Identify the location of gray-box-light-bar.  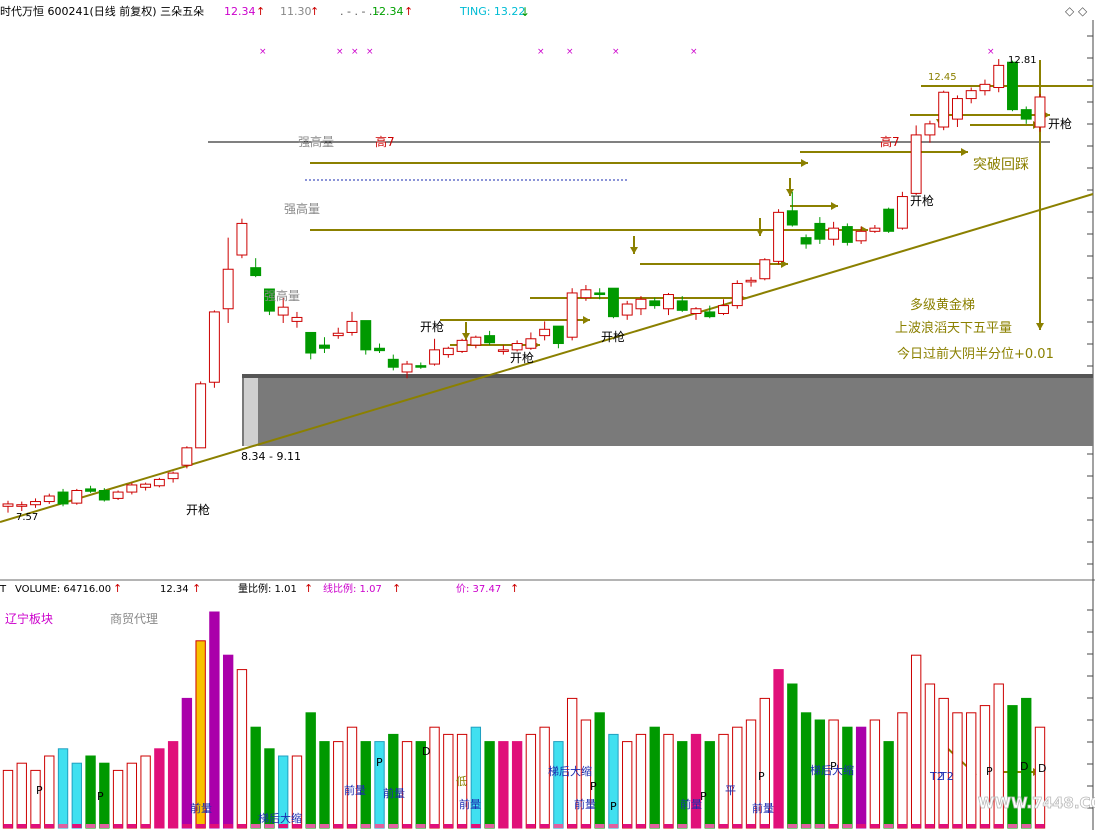
(251, 412).